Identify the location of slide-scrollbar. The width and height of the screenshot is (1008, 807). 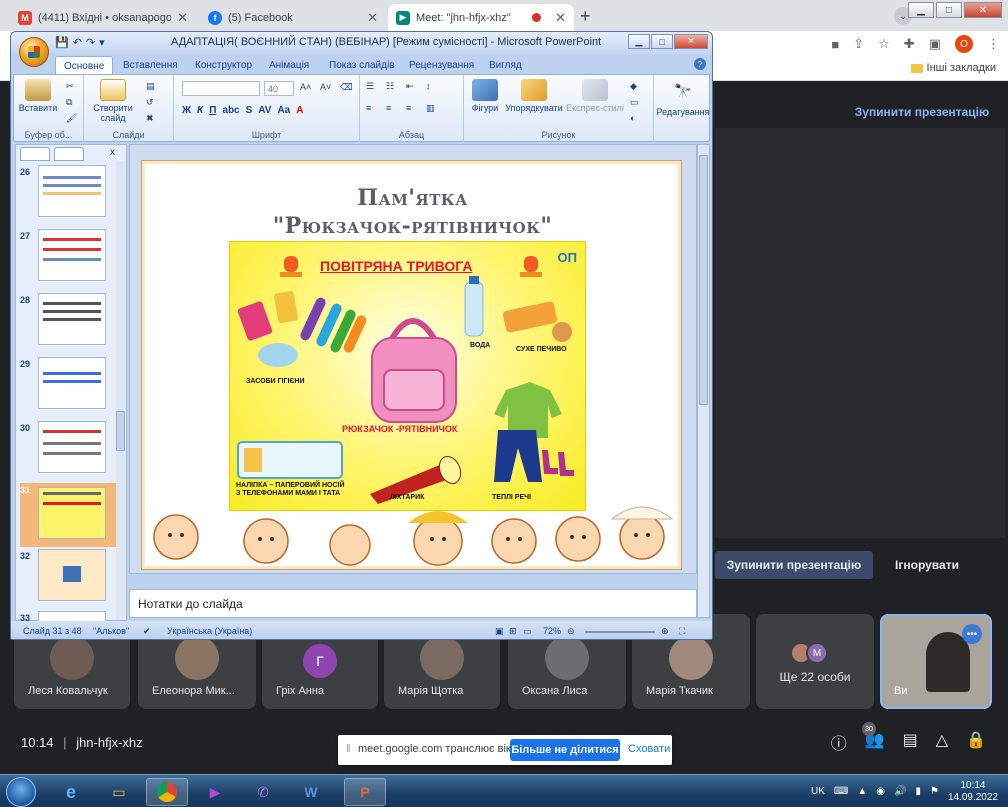
(703, 381).